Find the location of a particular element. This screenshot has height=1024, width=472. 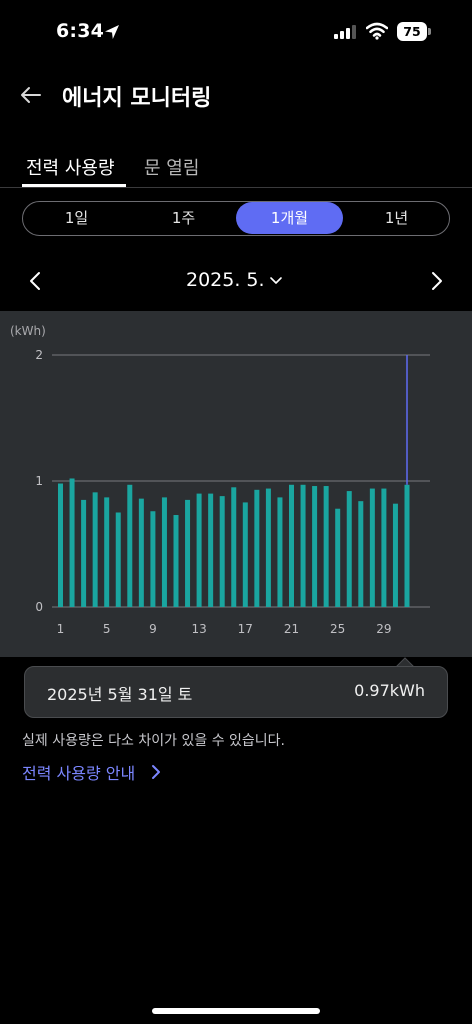

battery-level: 75 is located at coordinates (412, 31).